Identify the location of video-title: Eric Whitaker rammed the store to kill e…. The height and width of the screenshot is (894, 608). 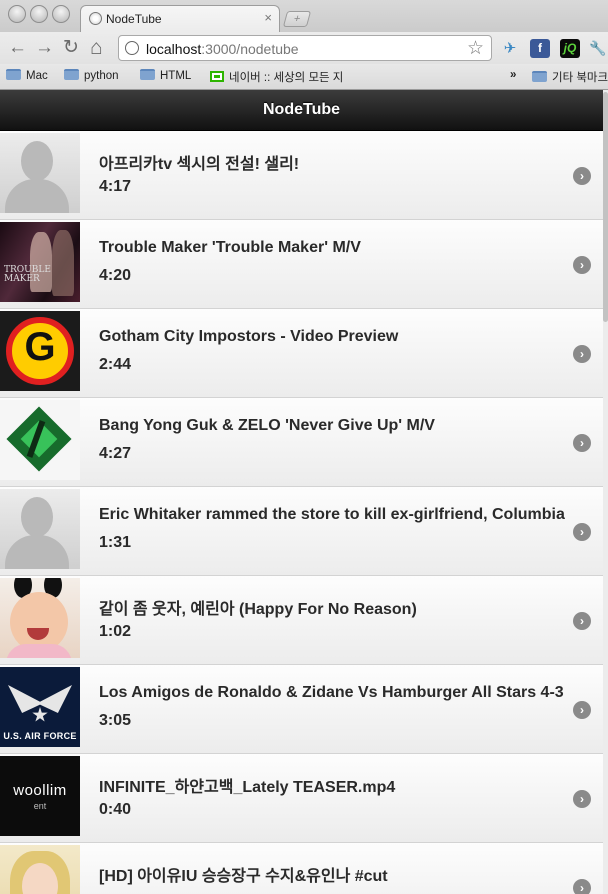
(332, 514).